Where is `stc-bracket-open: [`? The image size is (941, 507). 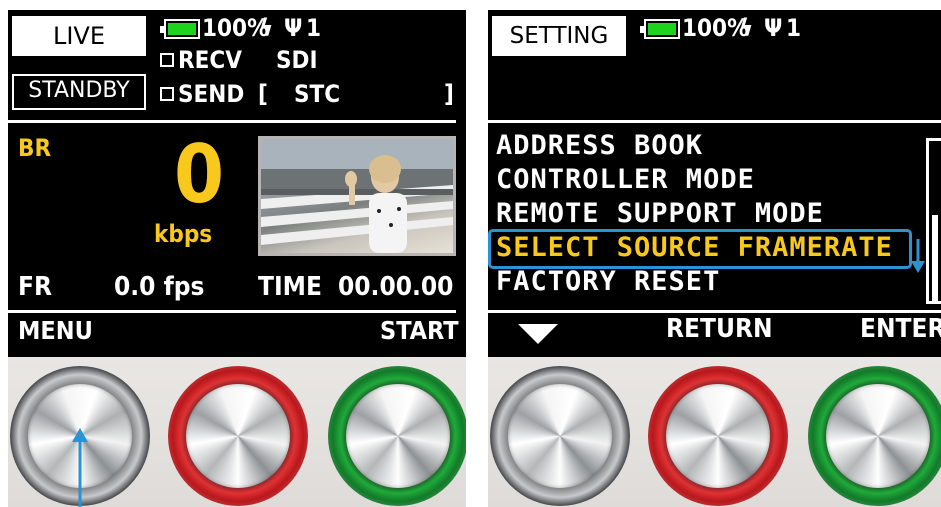 stc-bracket-open: [ is located at coordinates (263, 94).